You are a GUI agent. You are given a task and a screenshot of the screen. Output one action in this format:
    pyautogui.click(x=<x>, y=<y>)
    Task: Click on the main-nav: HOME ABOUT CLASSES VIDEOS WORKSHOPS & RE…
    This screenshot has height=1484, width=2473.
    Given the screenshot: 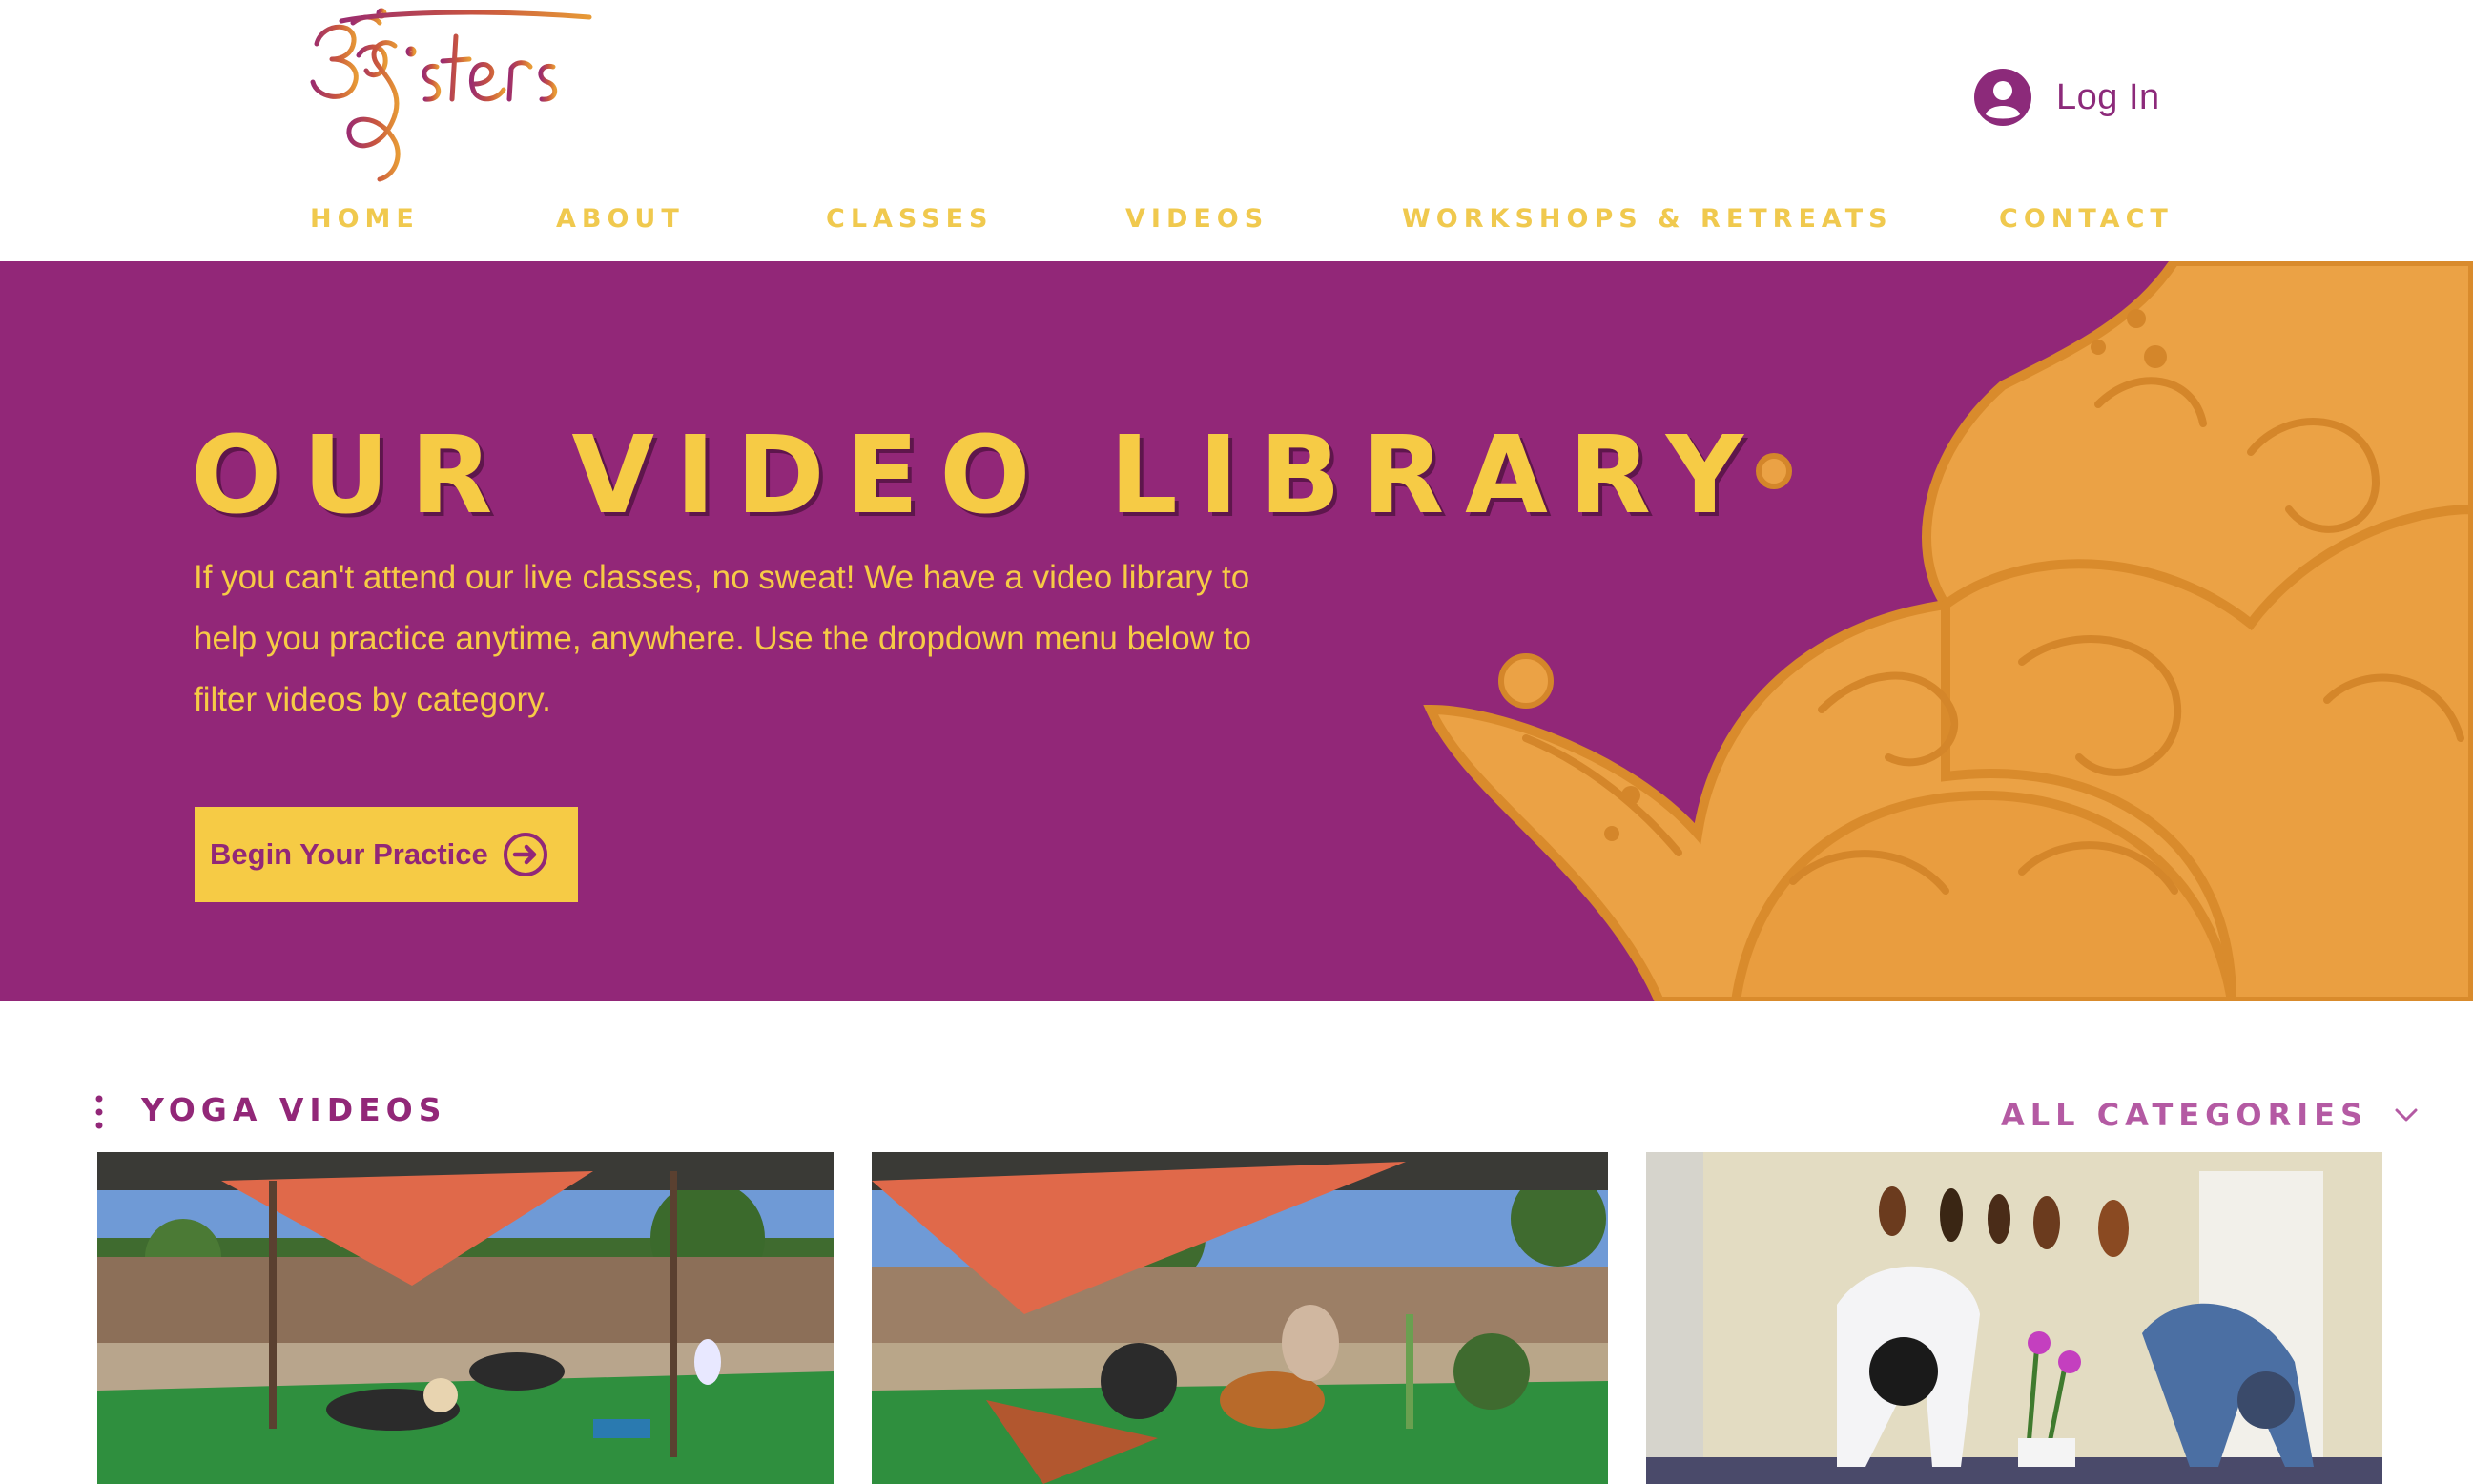 What is the action you would take?
    pyautogui.click(x=1236, y=219)
    